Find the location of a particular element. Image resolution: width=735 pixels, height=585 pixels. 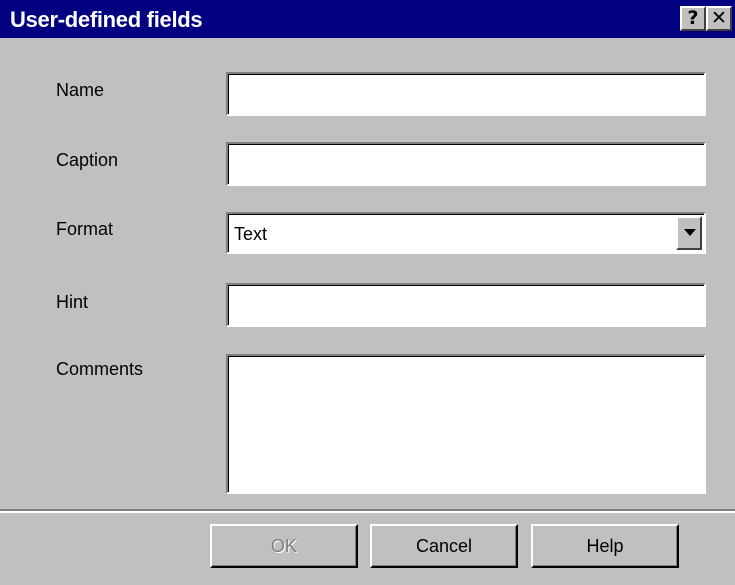

dropdown-arrow-button is located at coordinates (689, 233).